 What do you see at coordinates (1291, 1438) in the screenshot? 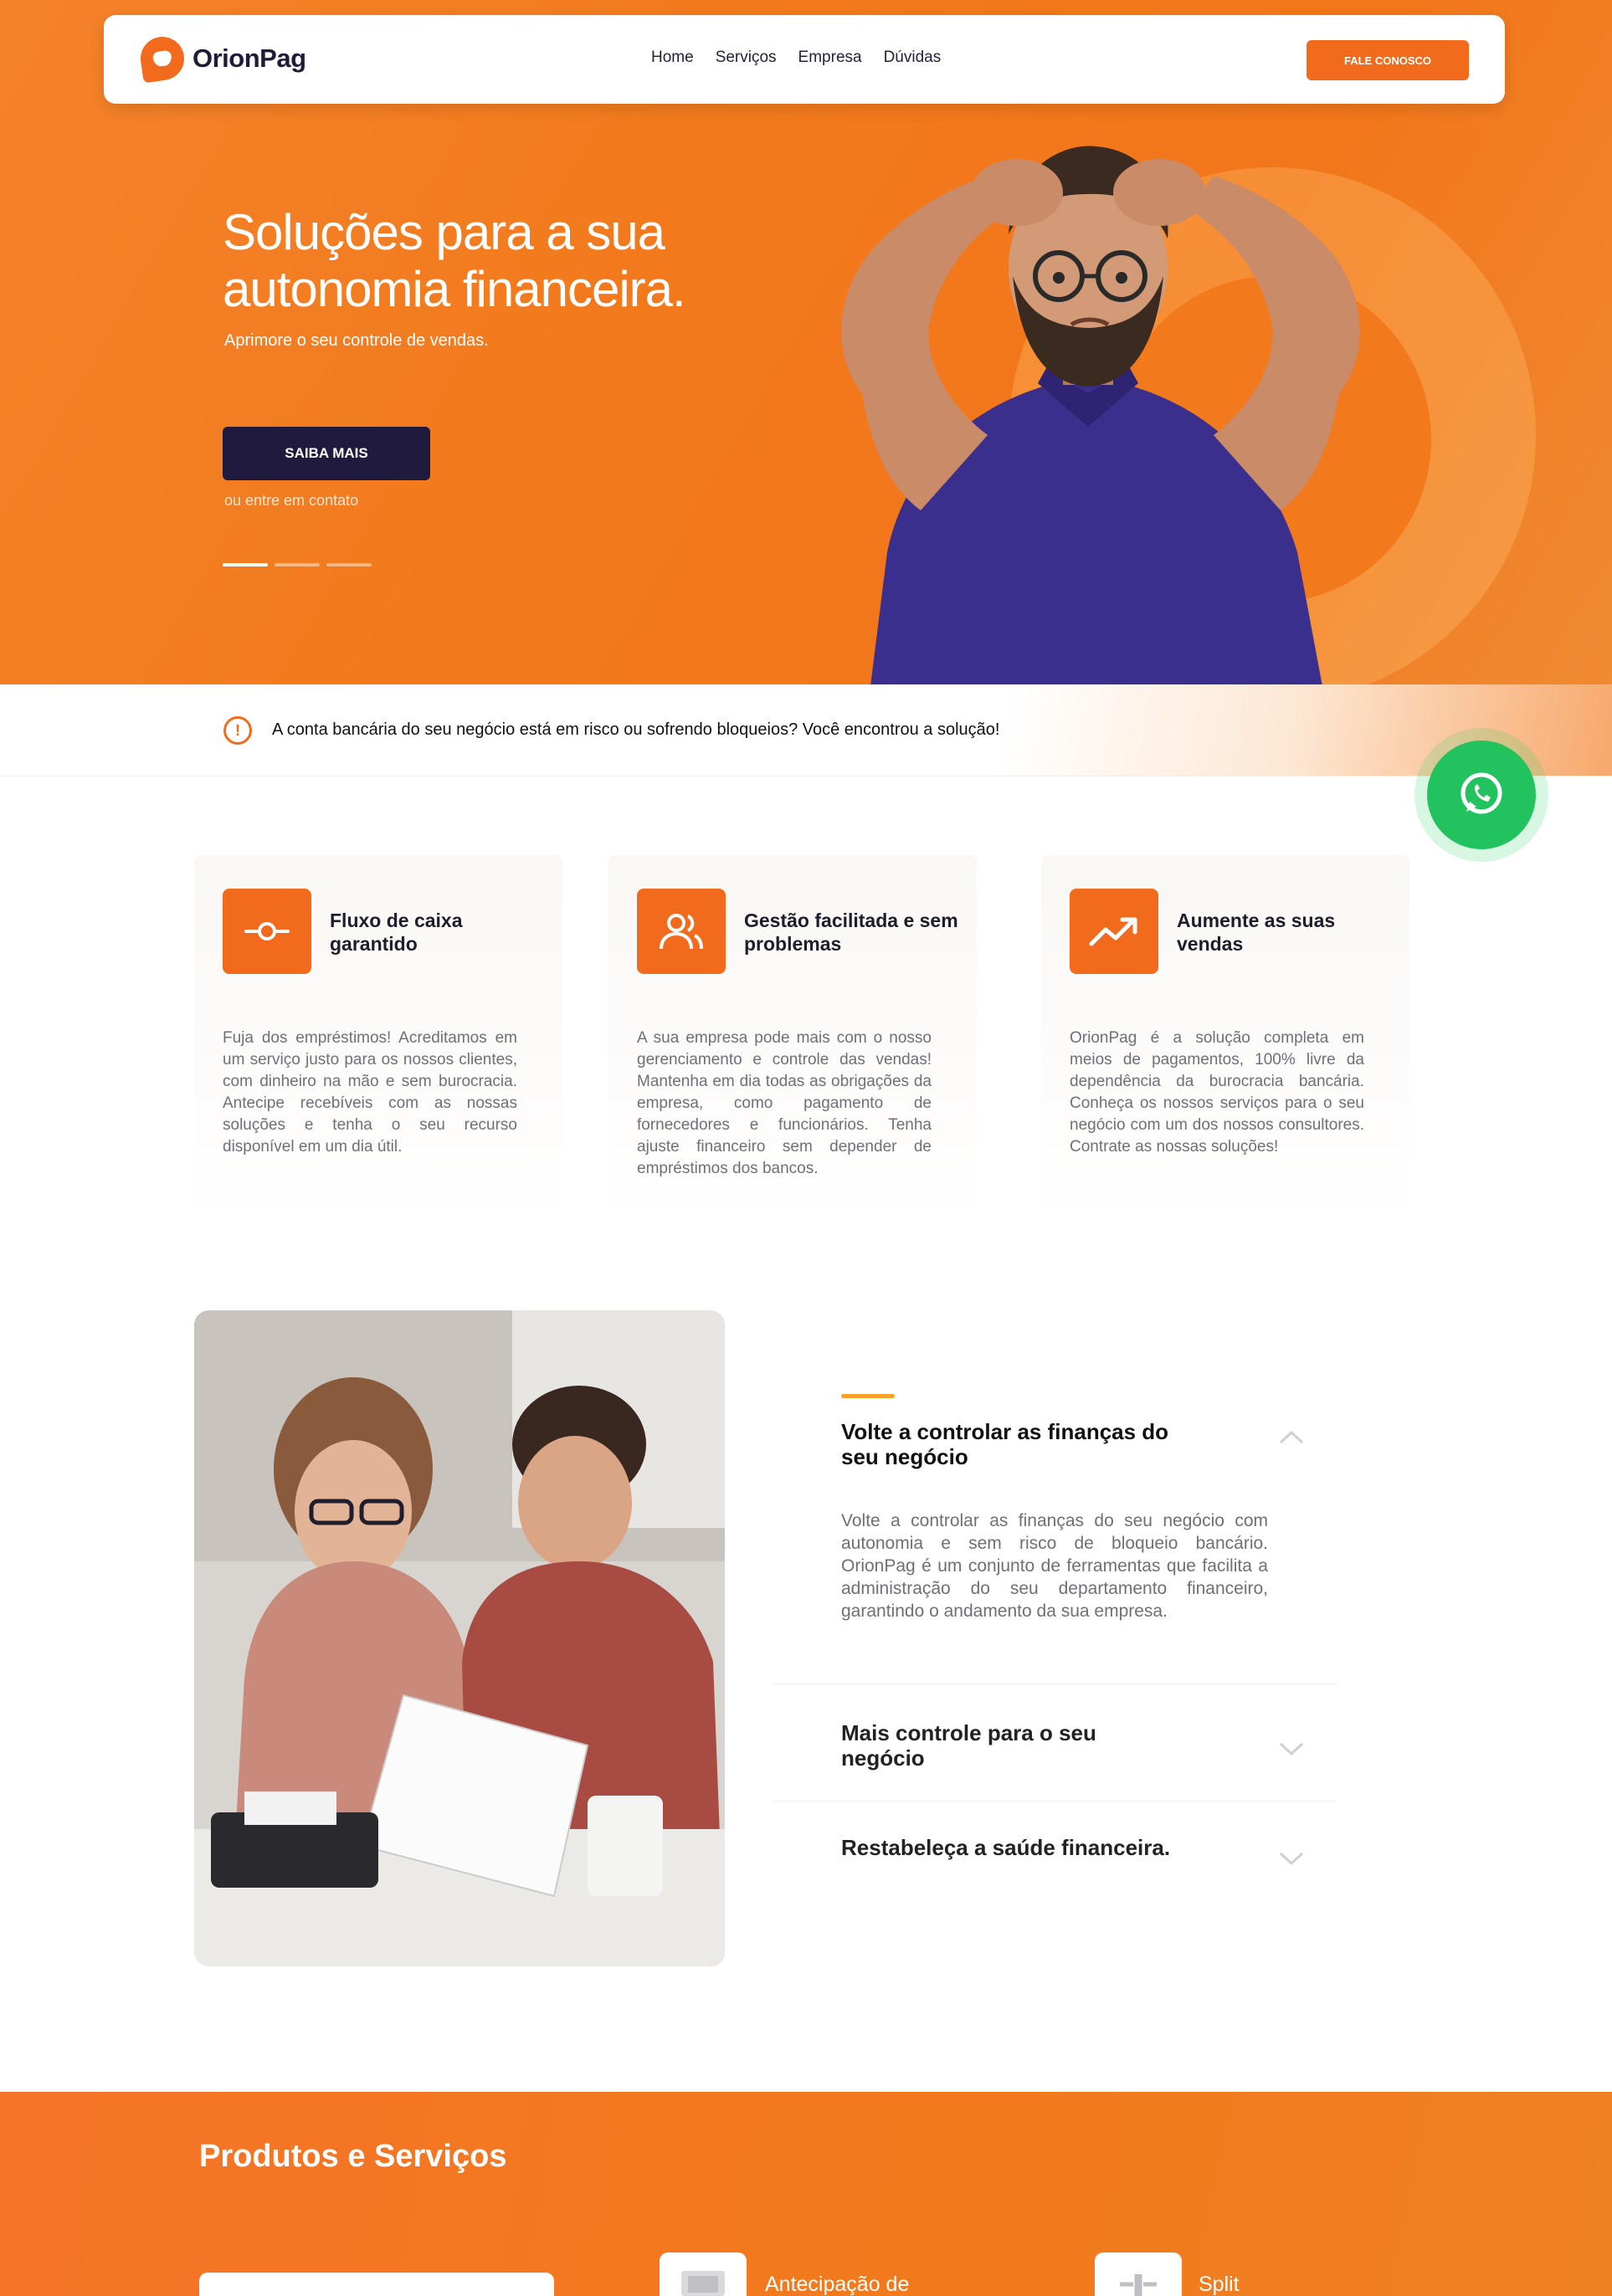
I see `chevron-up-icon` at bounding box center [1291, 1438].